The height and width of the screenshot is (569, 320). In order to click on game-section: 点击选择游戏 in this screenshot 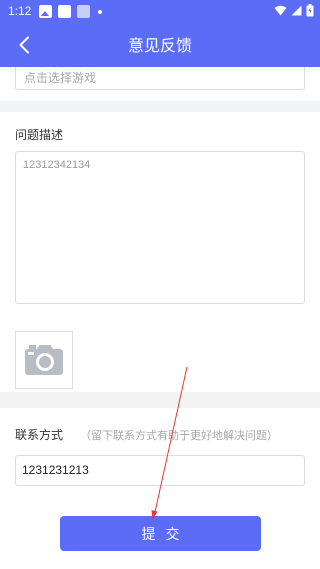, I will do `click(160, 84)`.